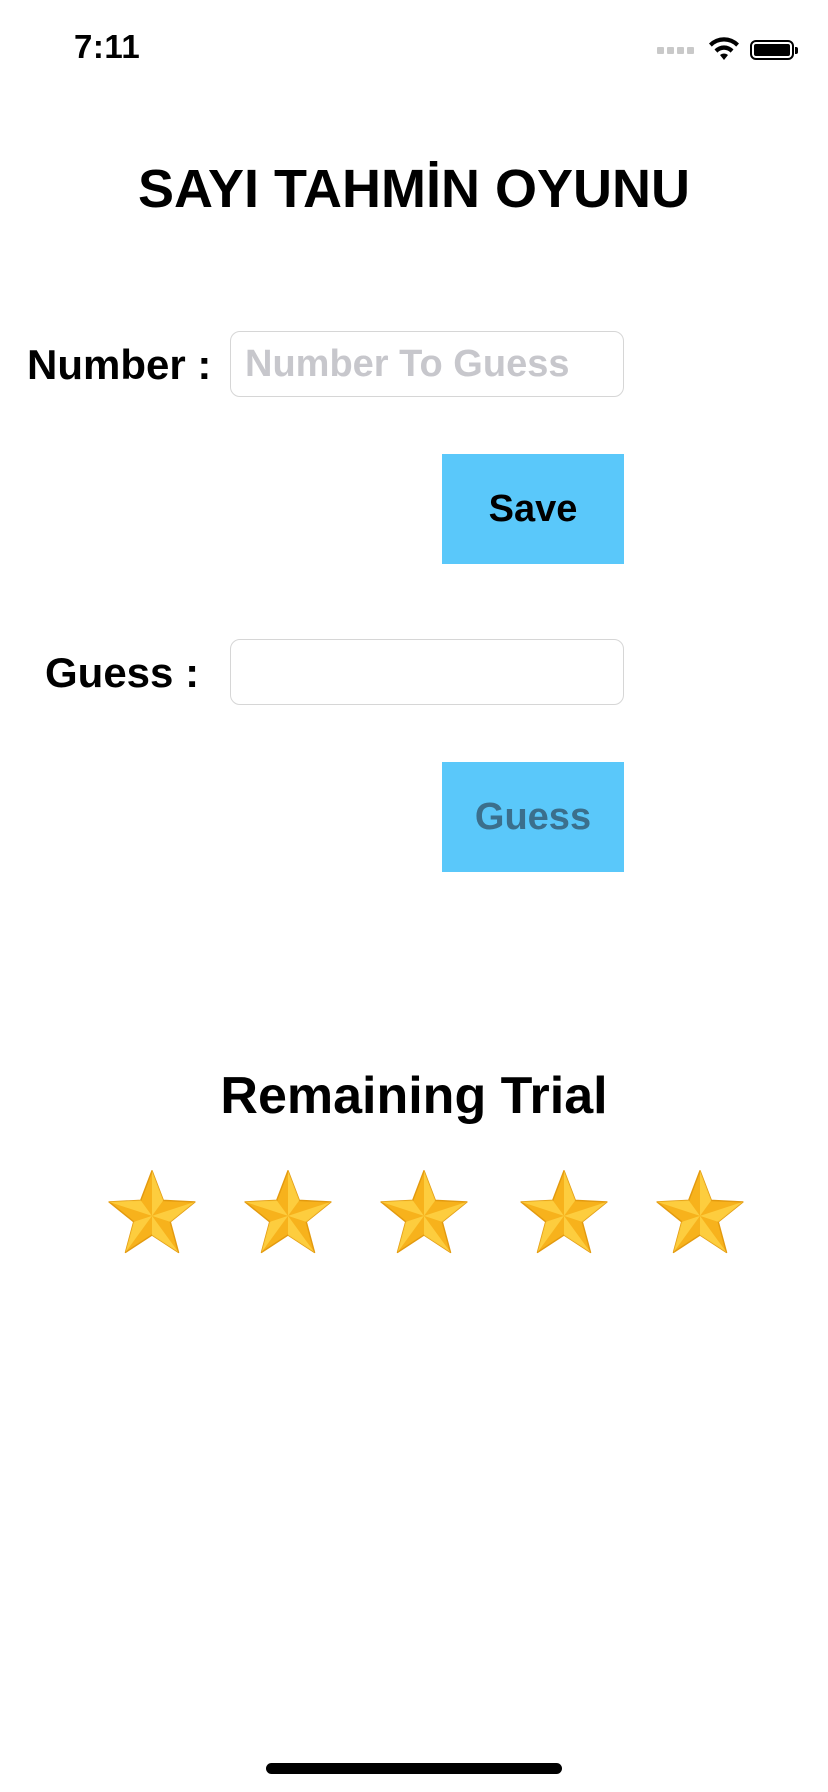 Image resolution: width=828 pixels, height=1792 pixels. I want to click on number-label: Number :, so click(119, 364).